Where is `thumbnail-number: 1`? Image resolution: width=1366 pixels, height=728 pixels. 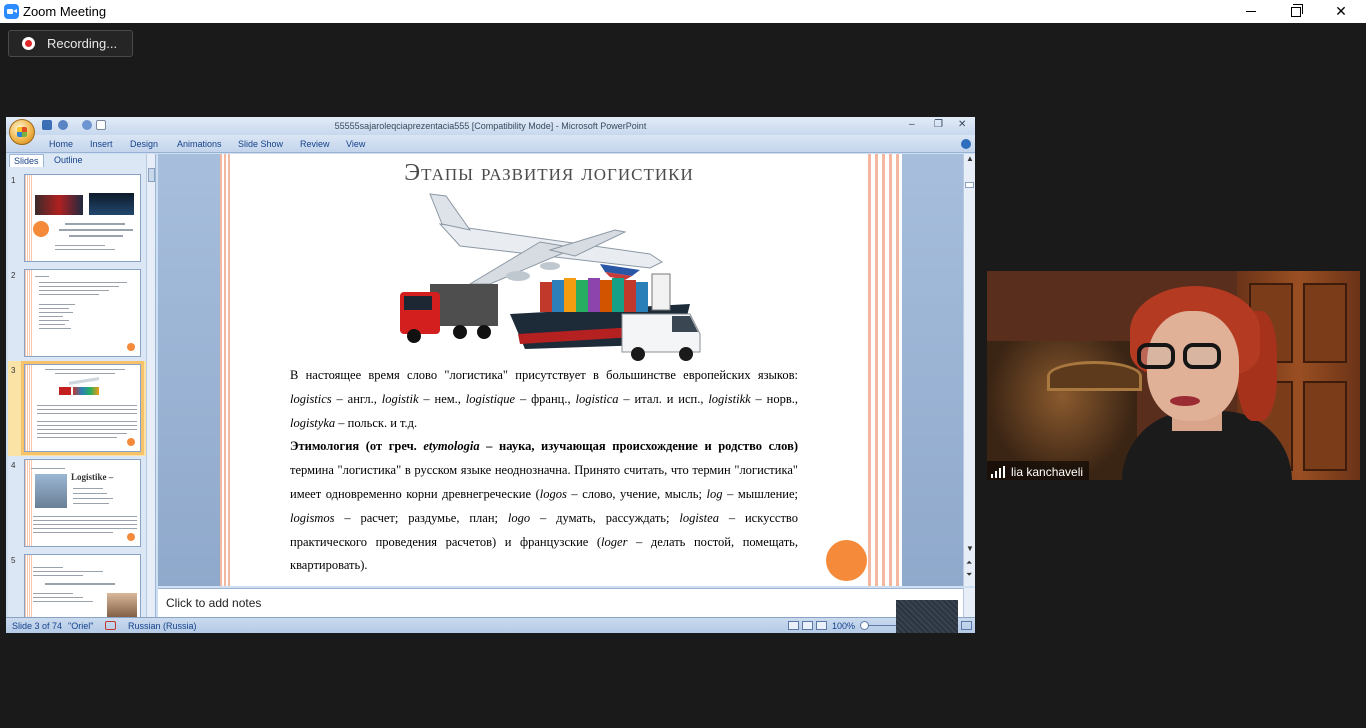
thumbnail-number: 1 is located at coordinates (13, 180).